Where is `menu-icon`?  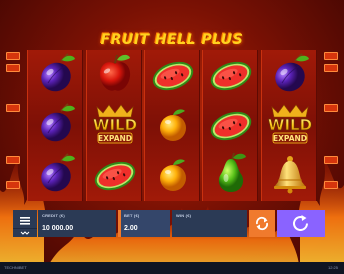 menu-icon is located at coordinates (25, 226).